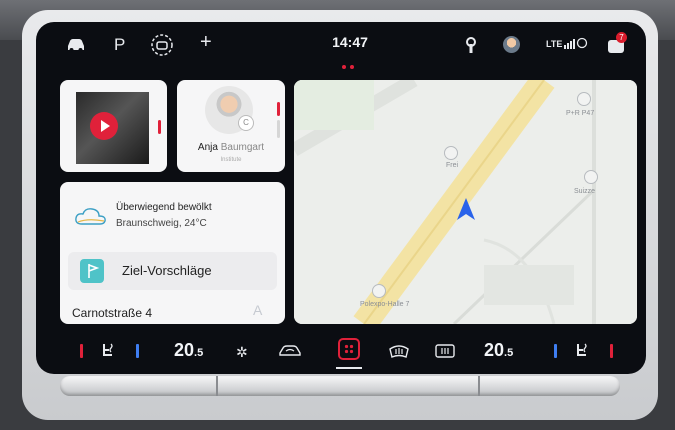 The image size is (675, 430). What do you see at coordinates (119, 45) in the screenshot?
I see `park-button: P` at bounding box center [119, 45].